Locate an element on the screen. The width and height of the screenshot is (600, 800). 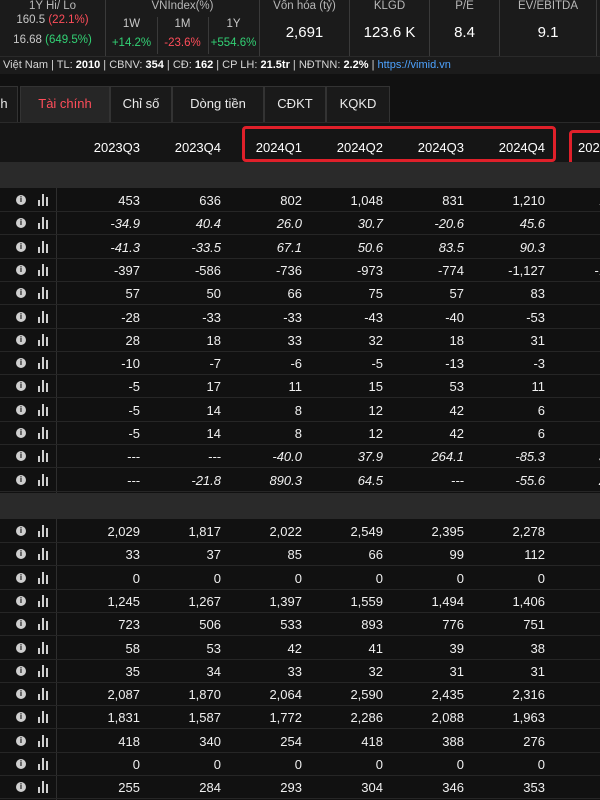
table-cell: -40 is located at coordinates (454, 317).